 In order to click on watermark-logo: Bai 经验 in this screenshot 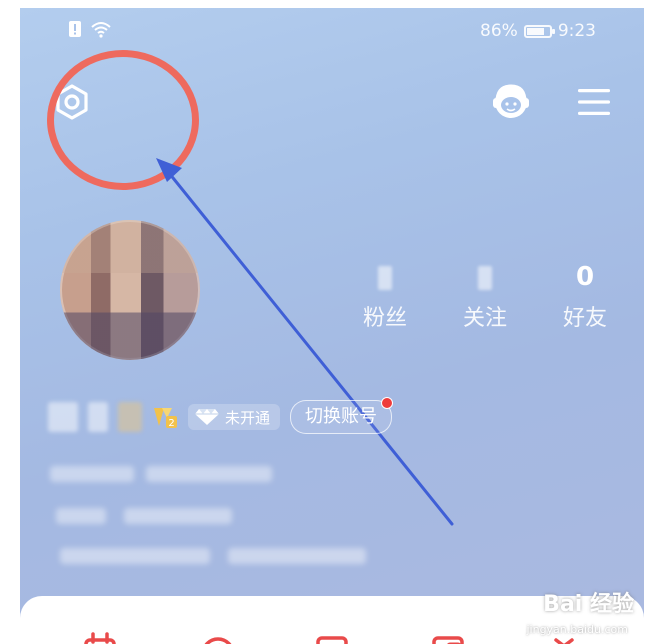, I will do `click(588, 604)`.